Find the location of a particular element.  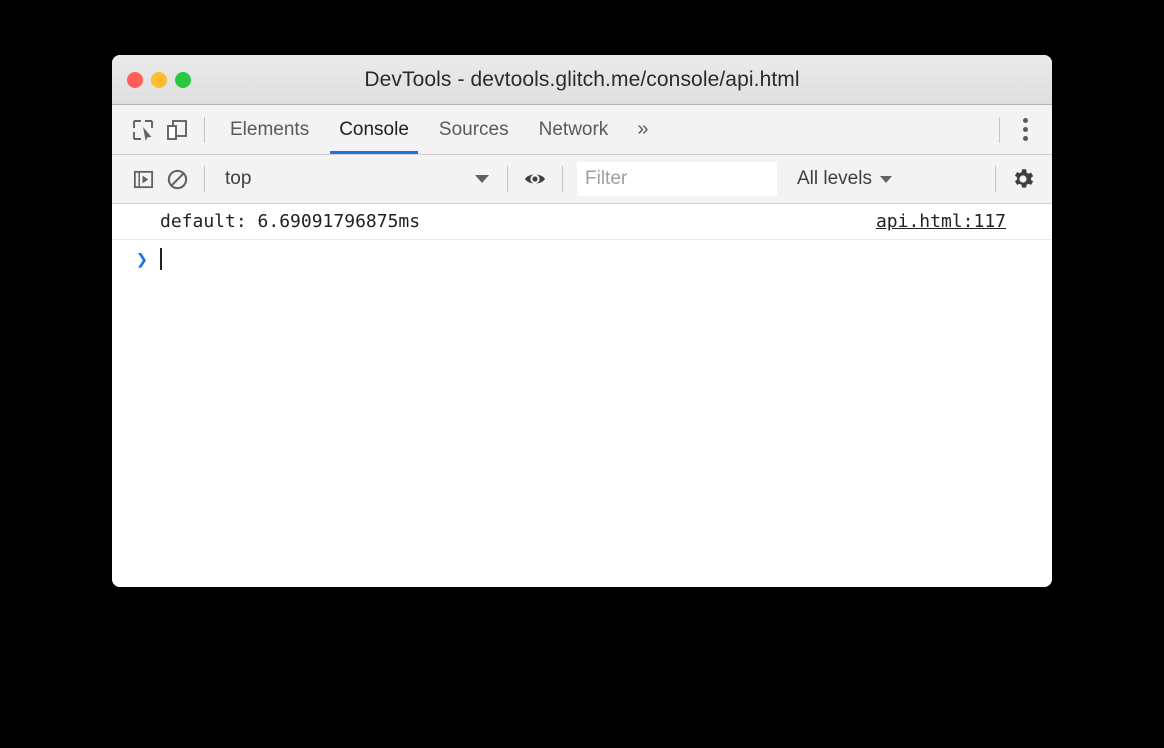

tab-network: Network is located at coordinates (574, 129).